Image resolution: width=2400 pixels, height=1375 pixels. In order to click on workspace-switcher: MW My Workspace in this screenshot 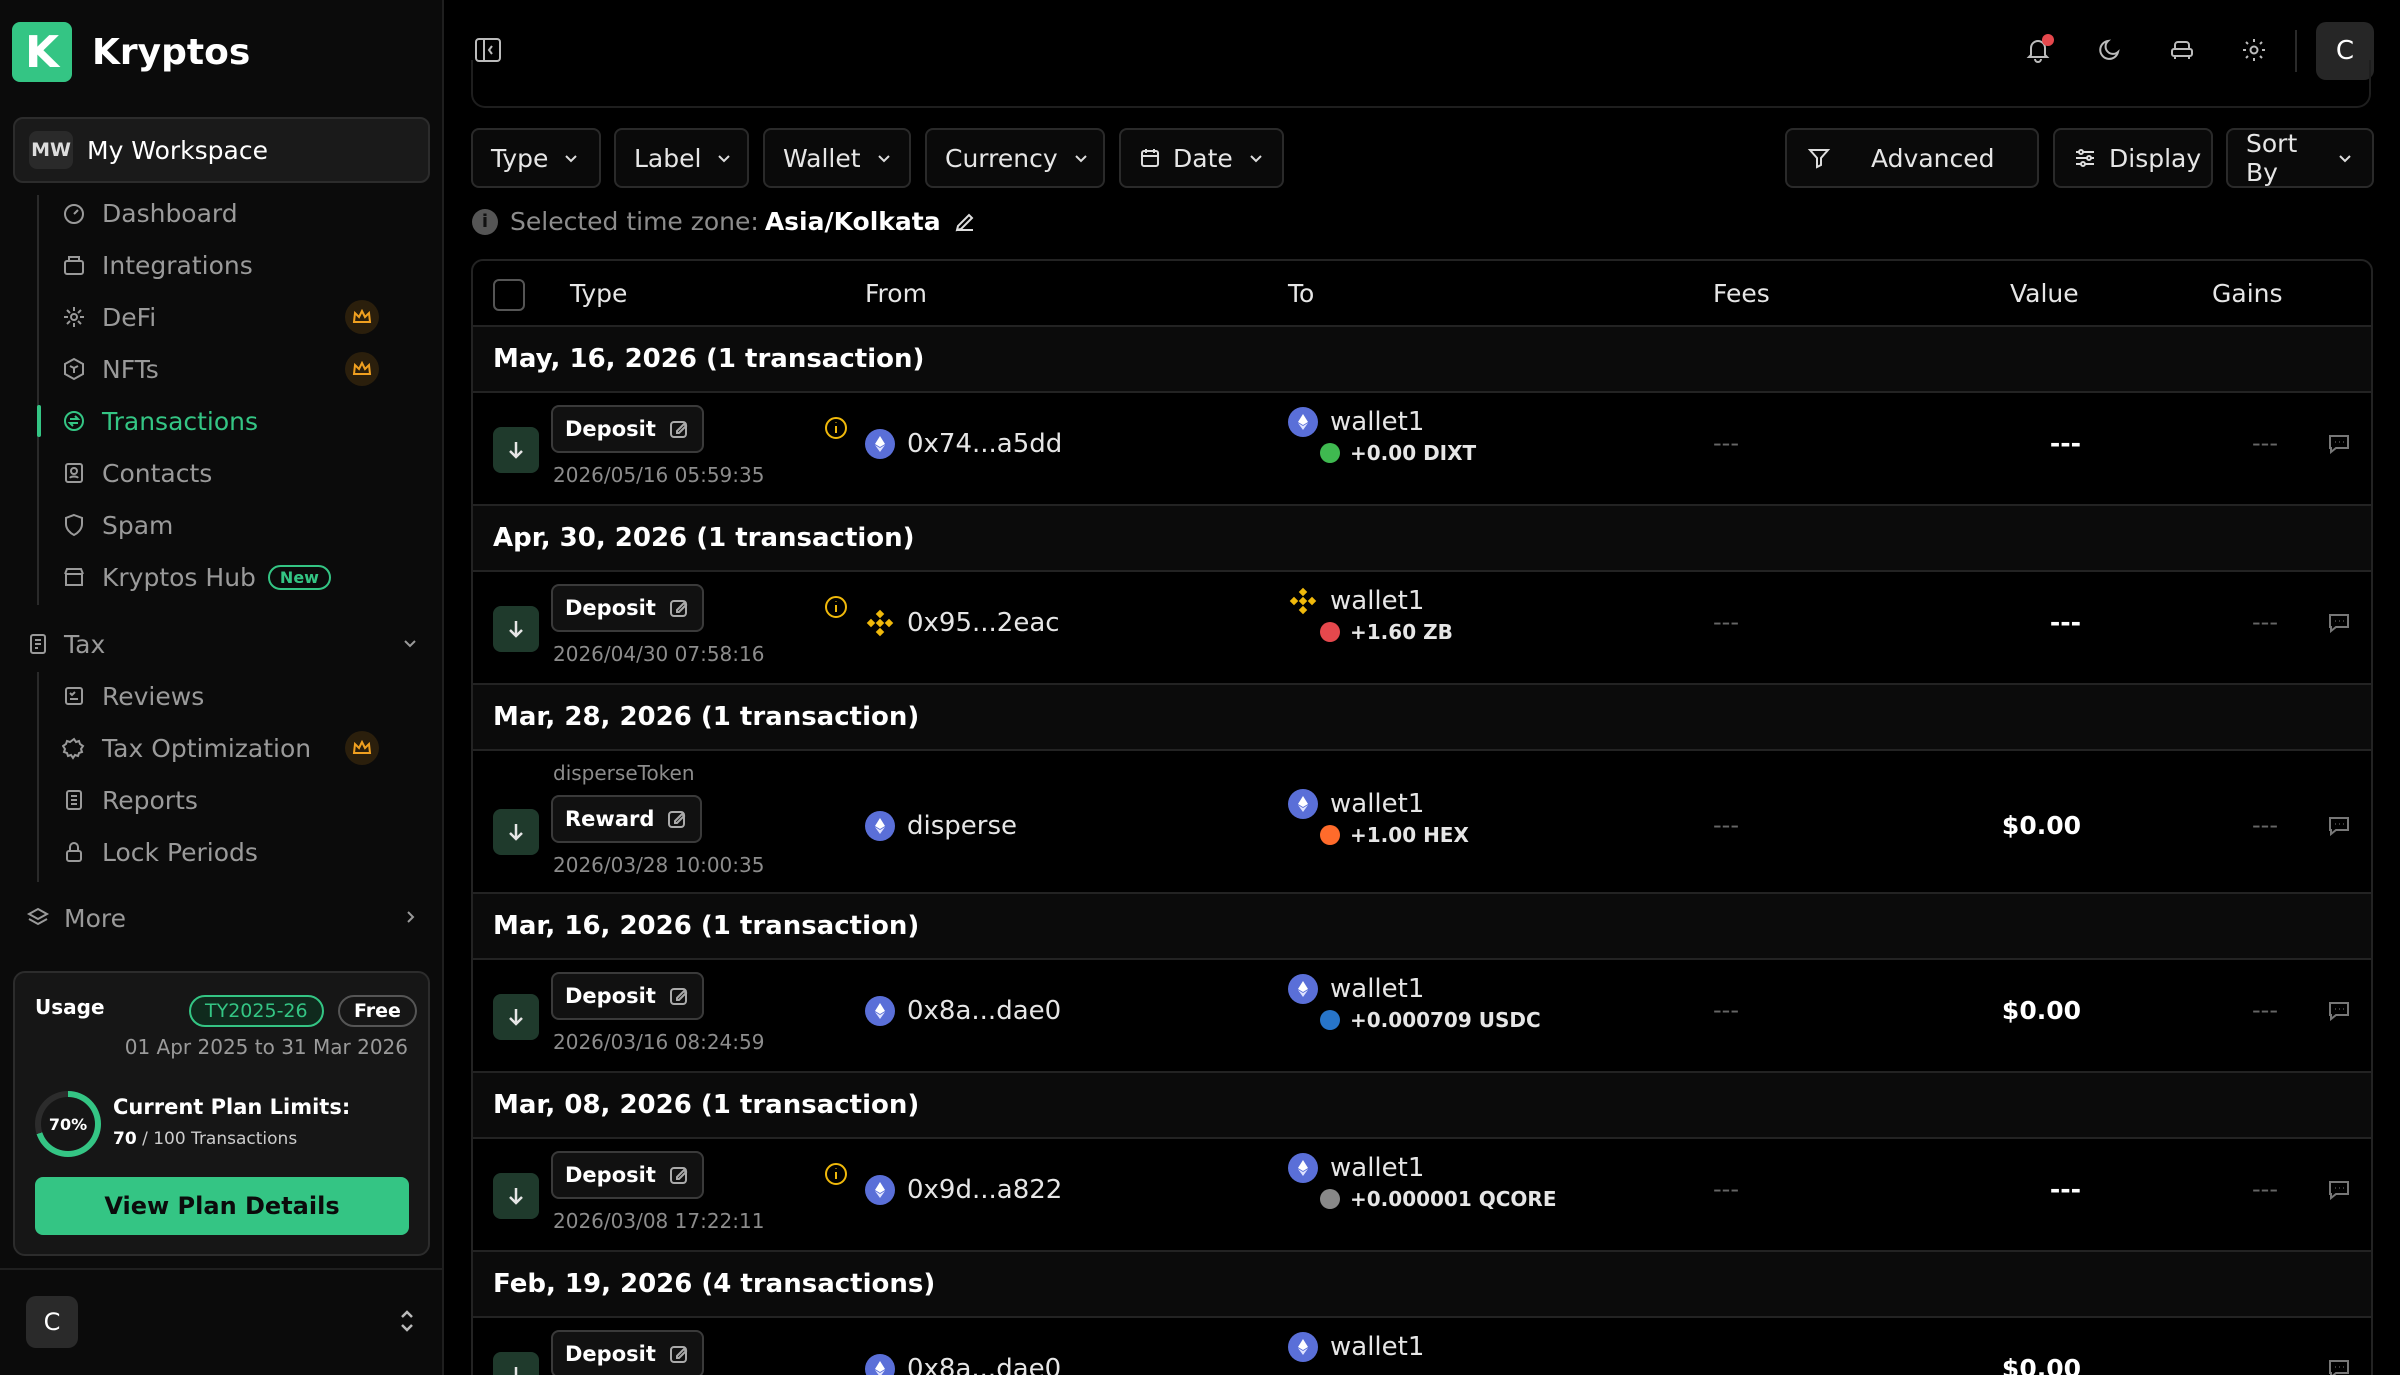, I will do `click(221, 150)`.